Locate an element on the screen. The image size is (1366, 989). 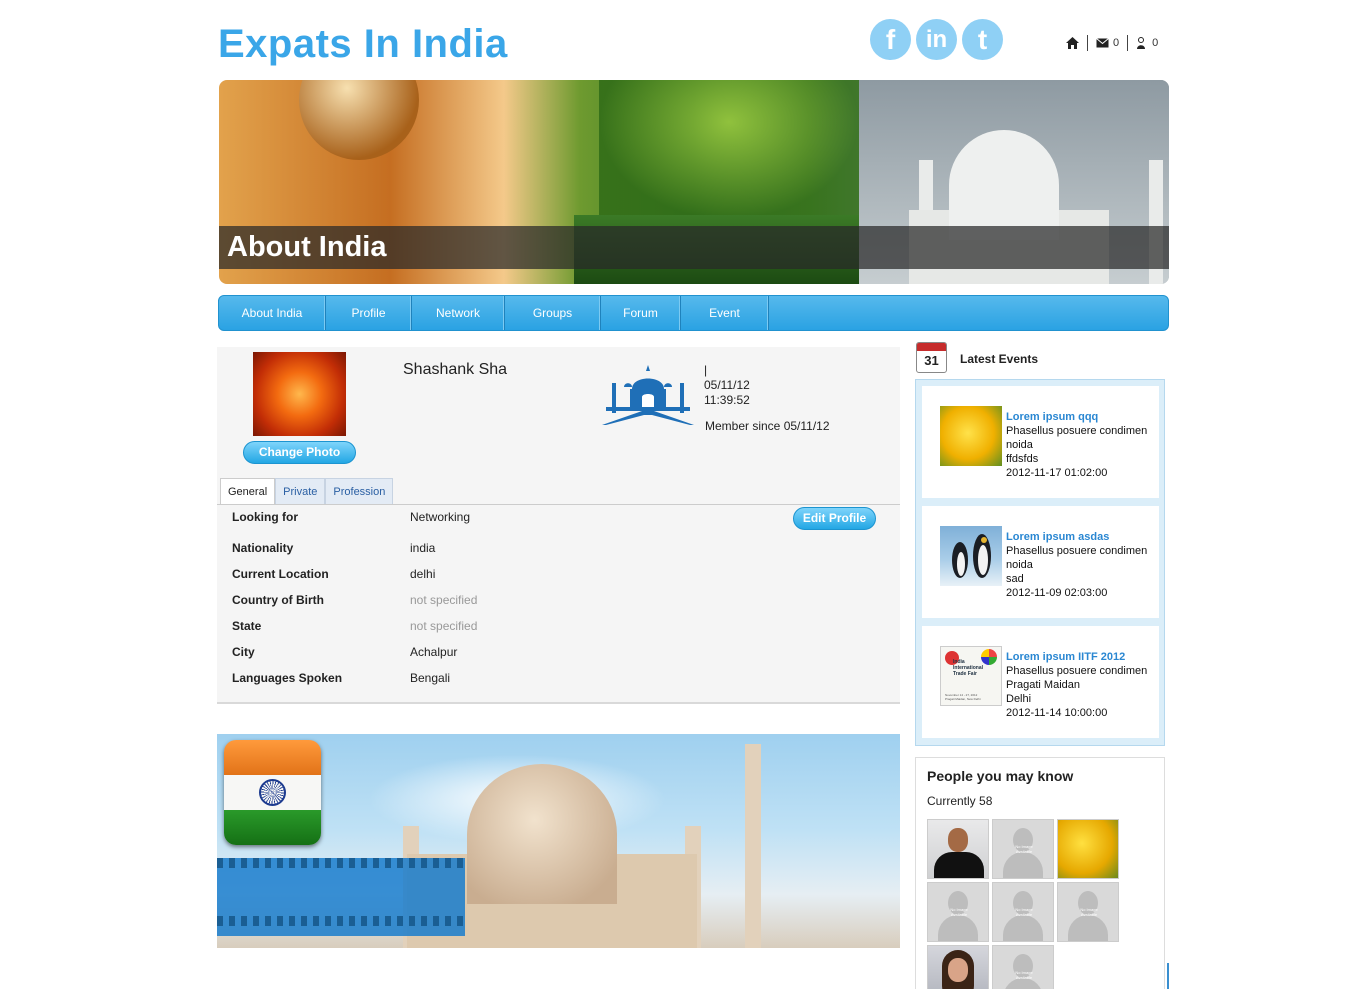
people-count: Currently 58 is located at coordinates (960, 801).